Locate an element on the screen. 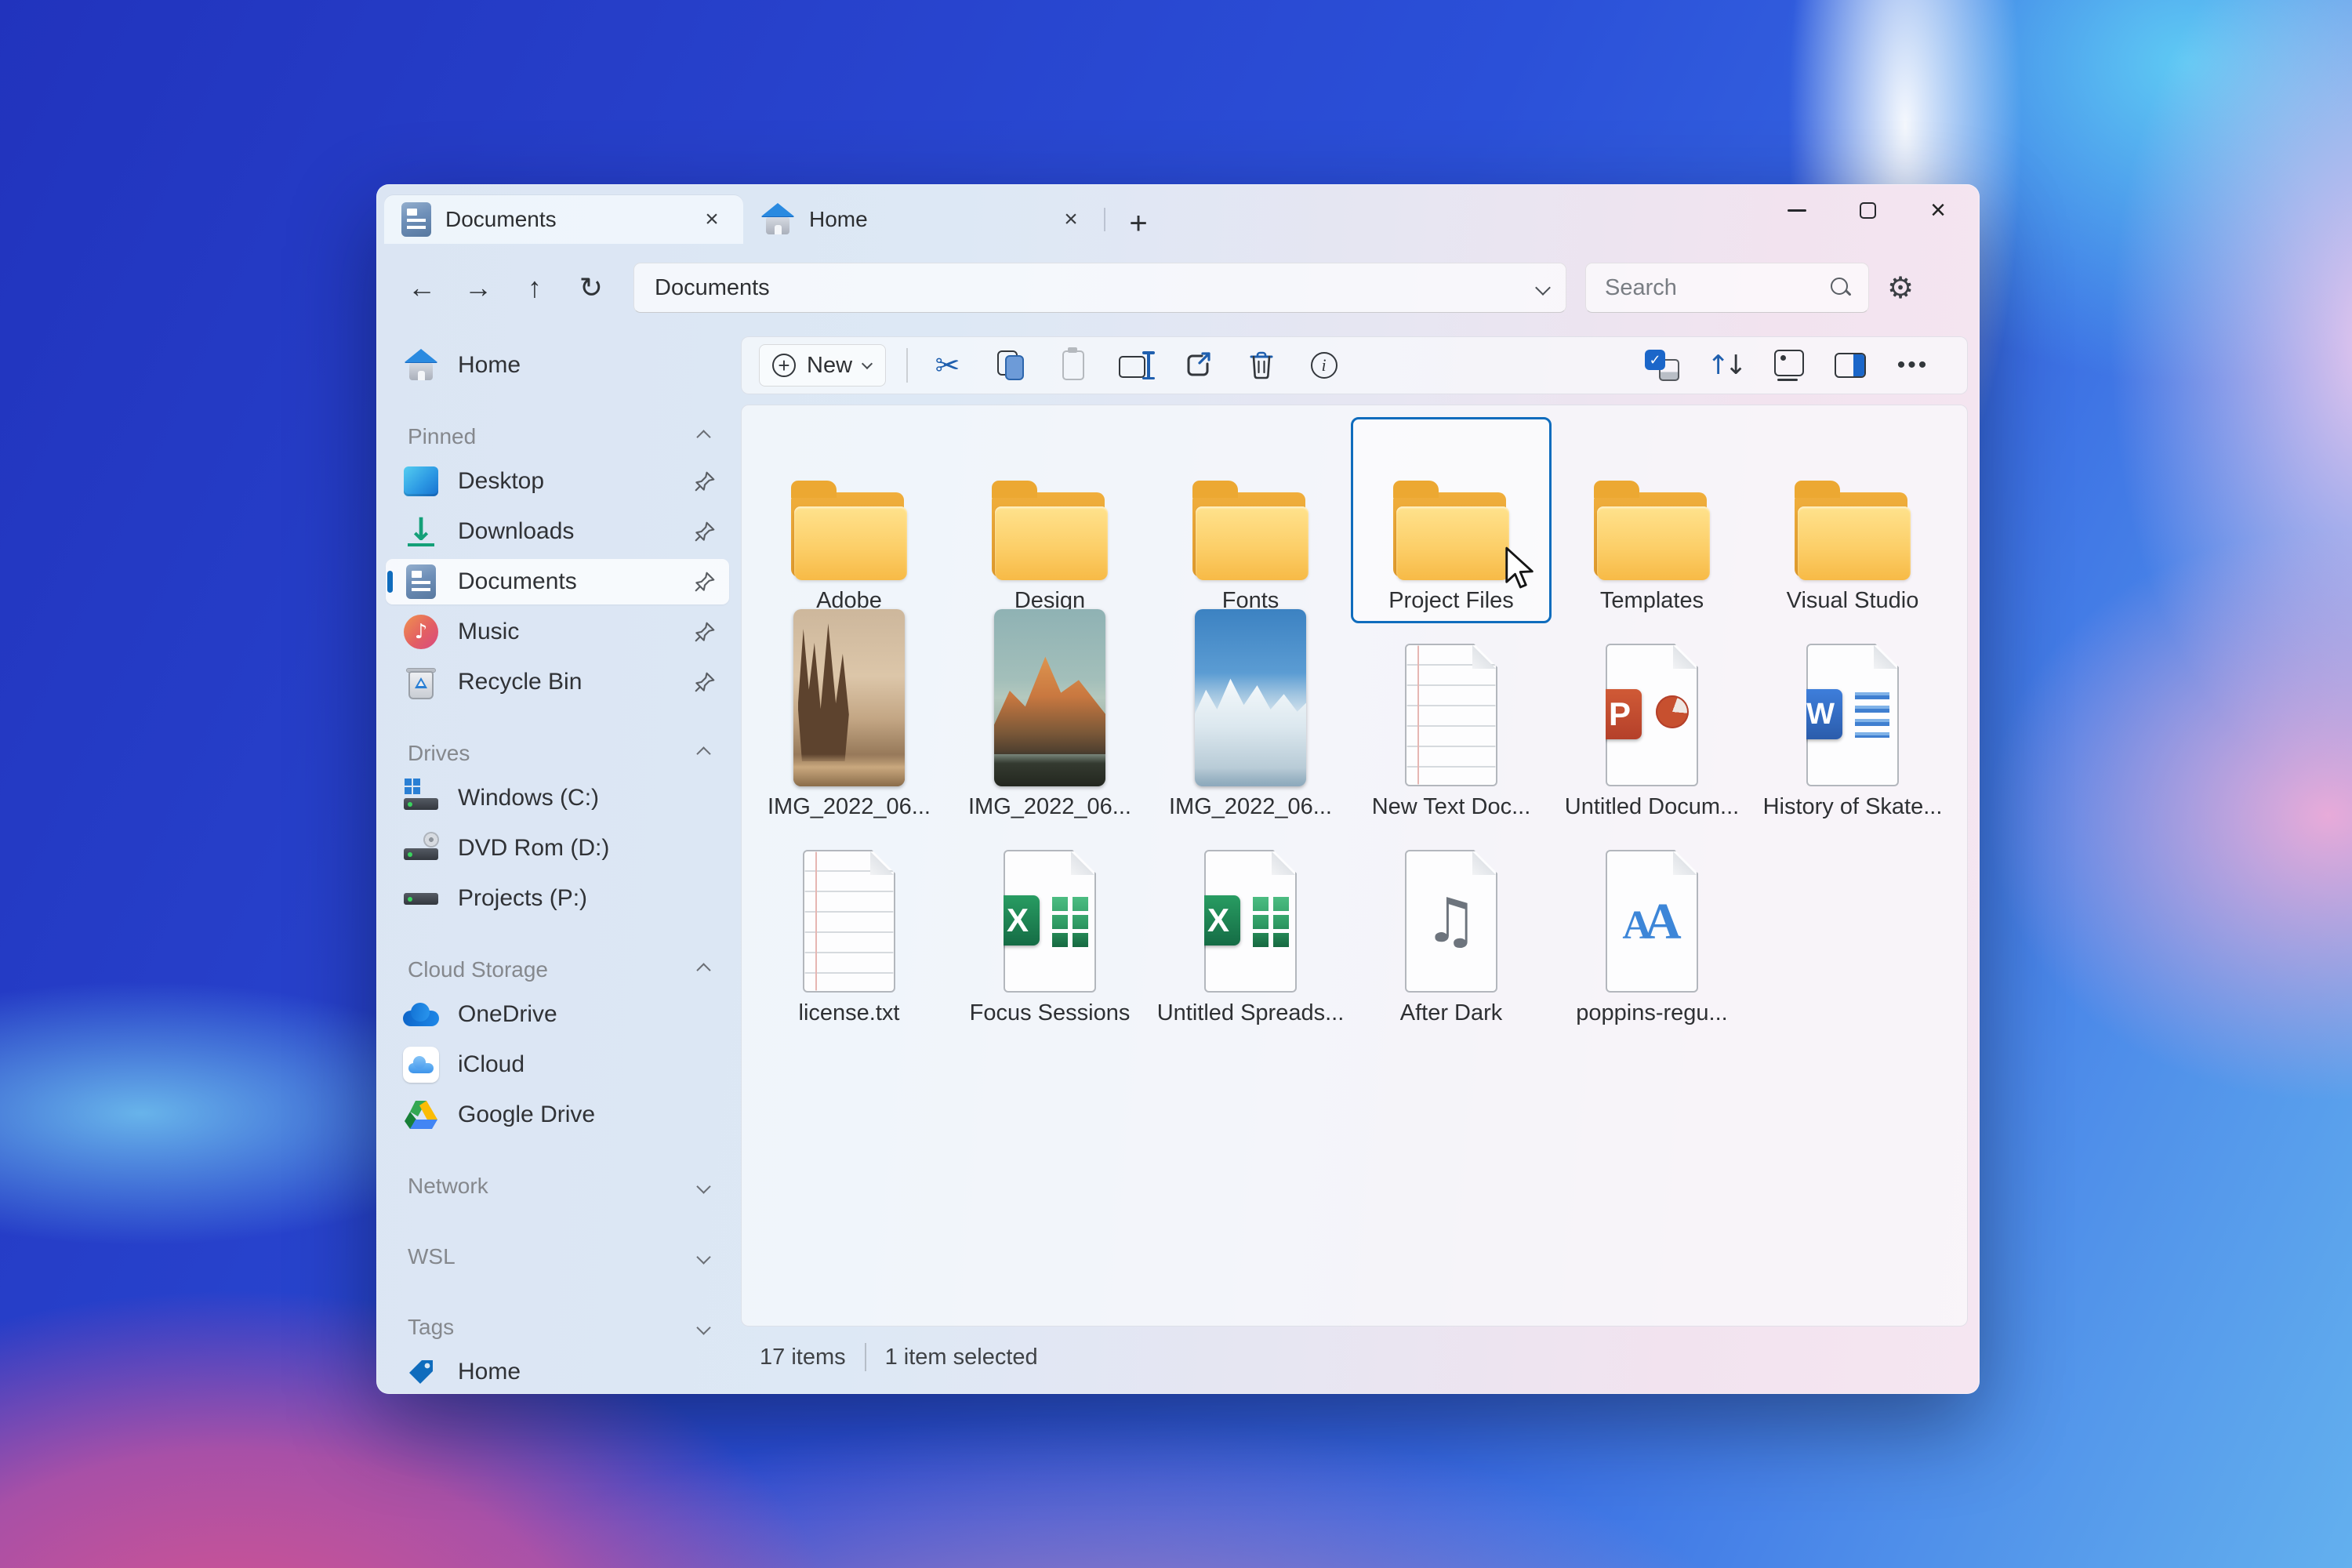  sort-button: ↑↓ is located at coordinates (1724, 365).